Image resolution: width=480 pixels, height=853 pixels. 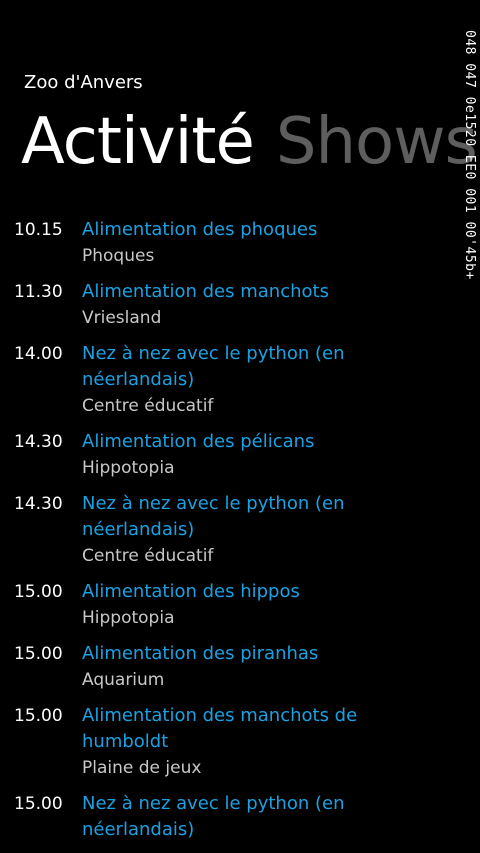 I want to click on schedule-body: Alimentation des pélicans Hippotopia, so click(x=281, y=455).